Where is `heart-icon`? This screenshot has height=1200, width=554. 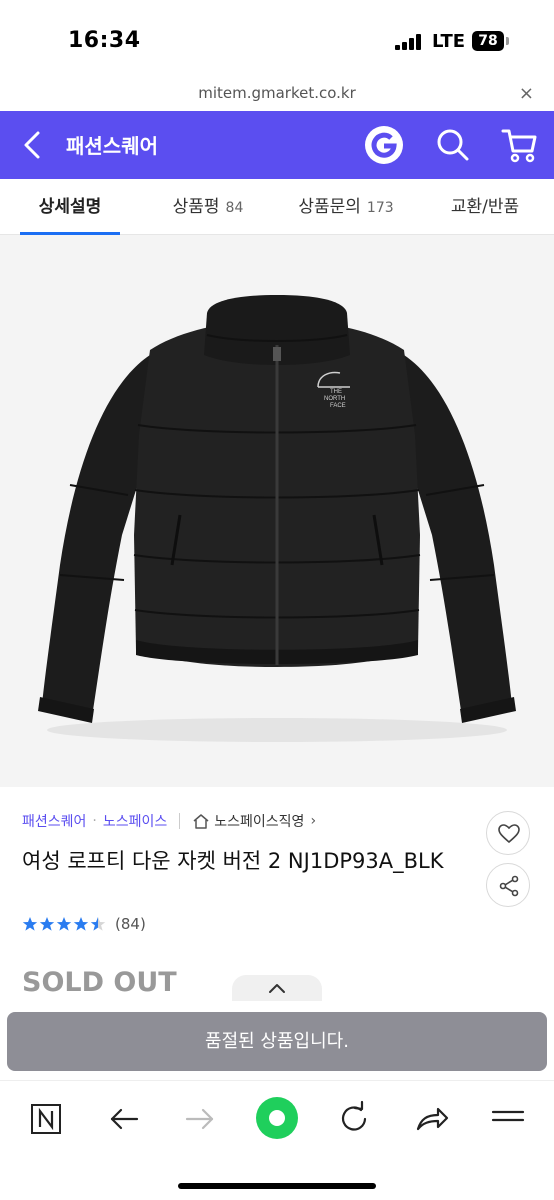 heart-icon is located at coordinates (509, 834).